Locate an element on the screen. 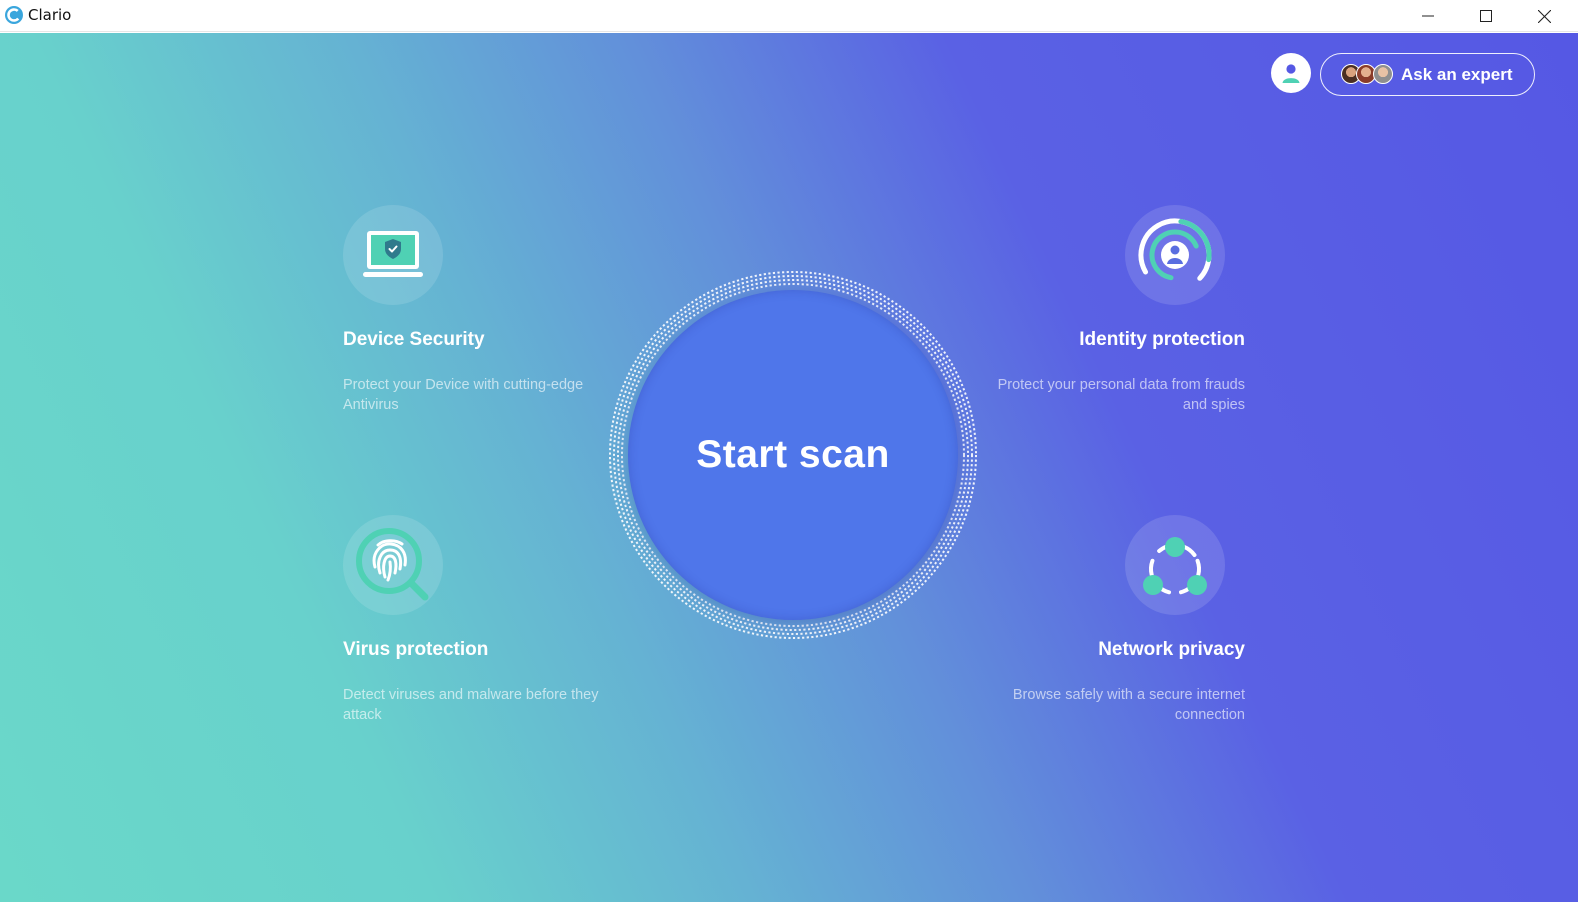 Image resolution: width=1578 pixels, height=902 pixels. window-titlebar: Clario is located at coordinates (789, 16).